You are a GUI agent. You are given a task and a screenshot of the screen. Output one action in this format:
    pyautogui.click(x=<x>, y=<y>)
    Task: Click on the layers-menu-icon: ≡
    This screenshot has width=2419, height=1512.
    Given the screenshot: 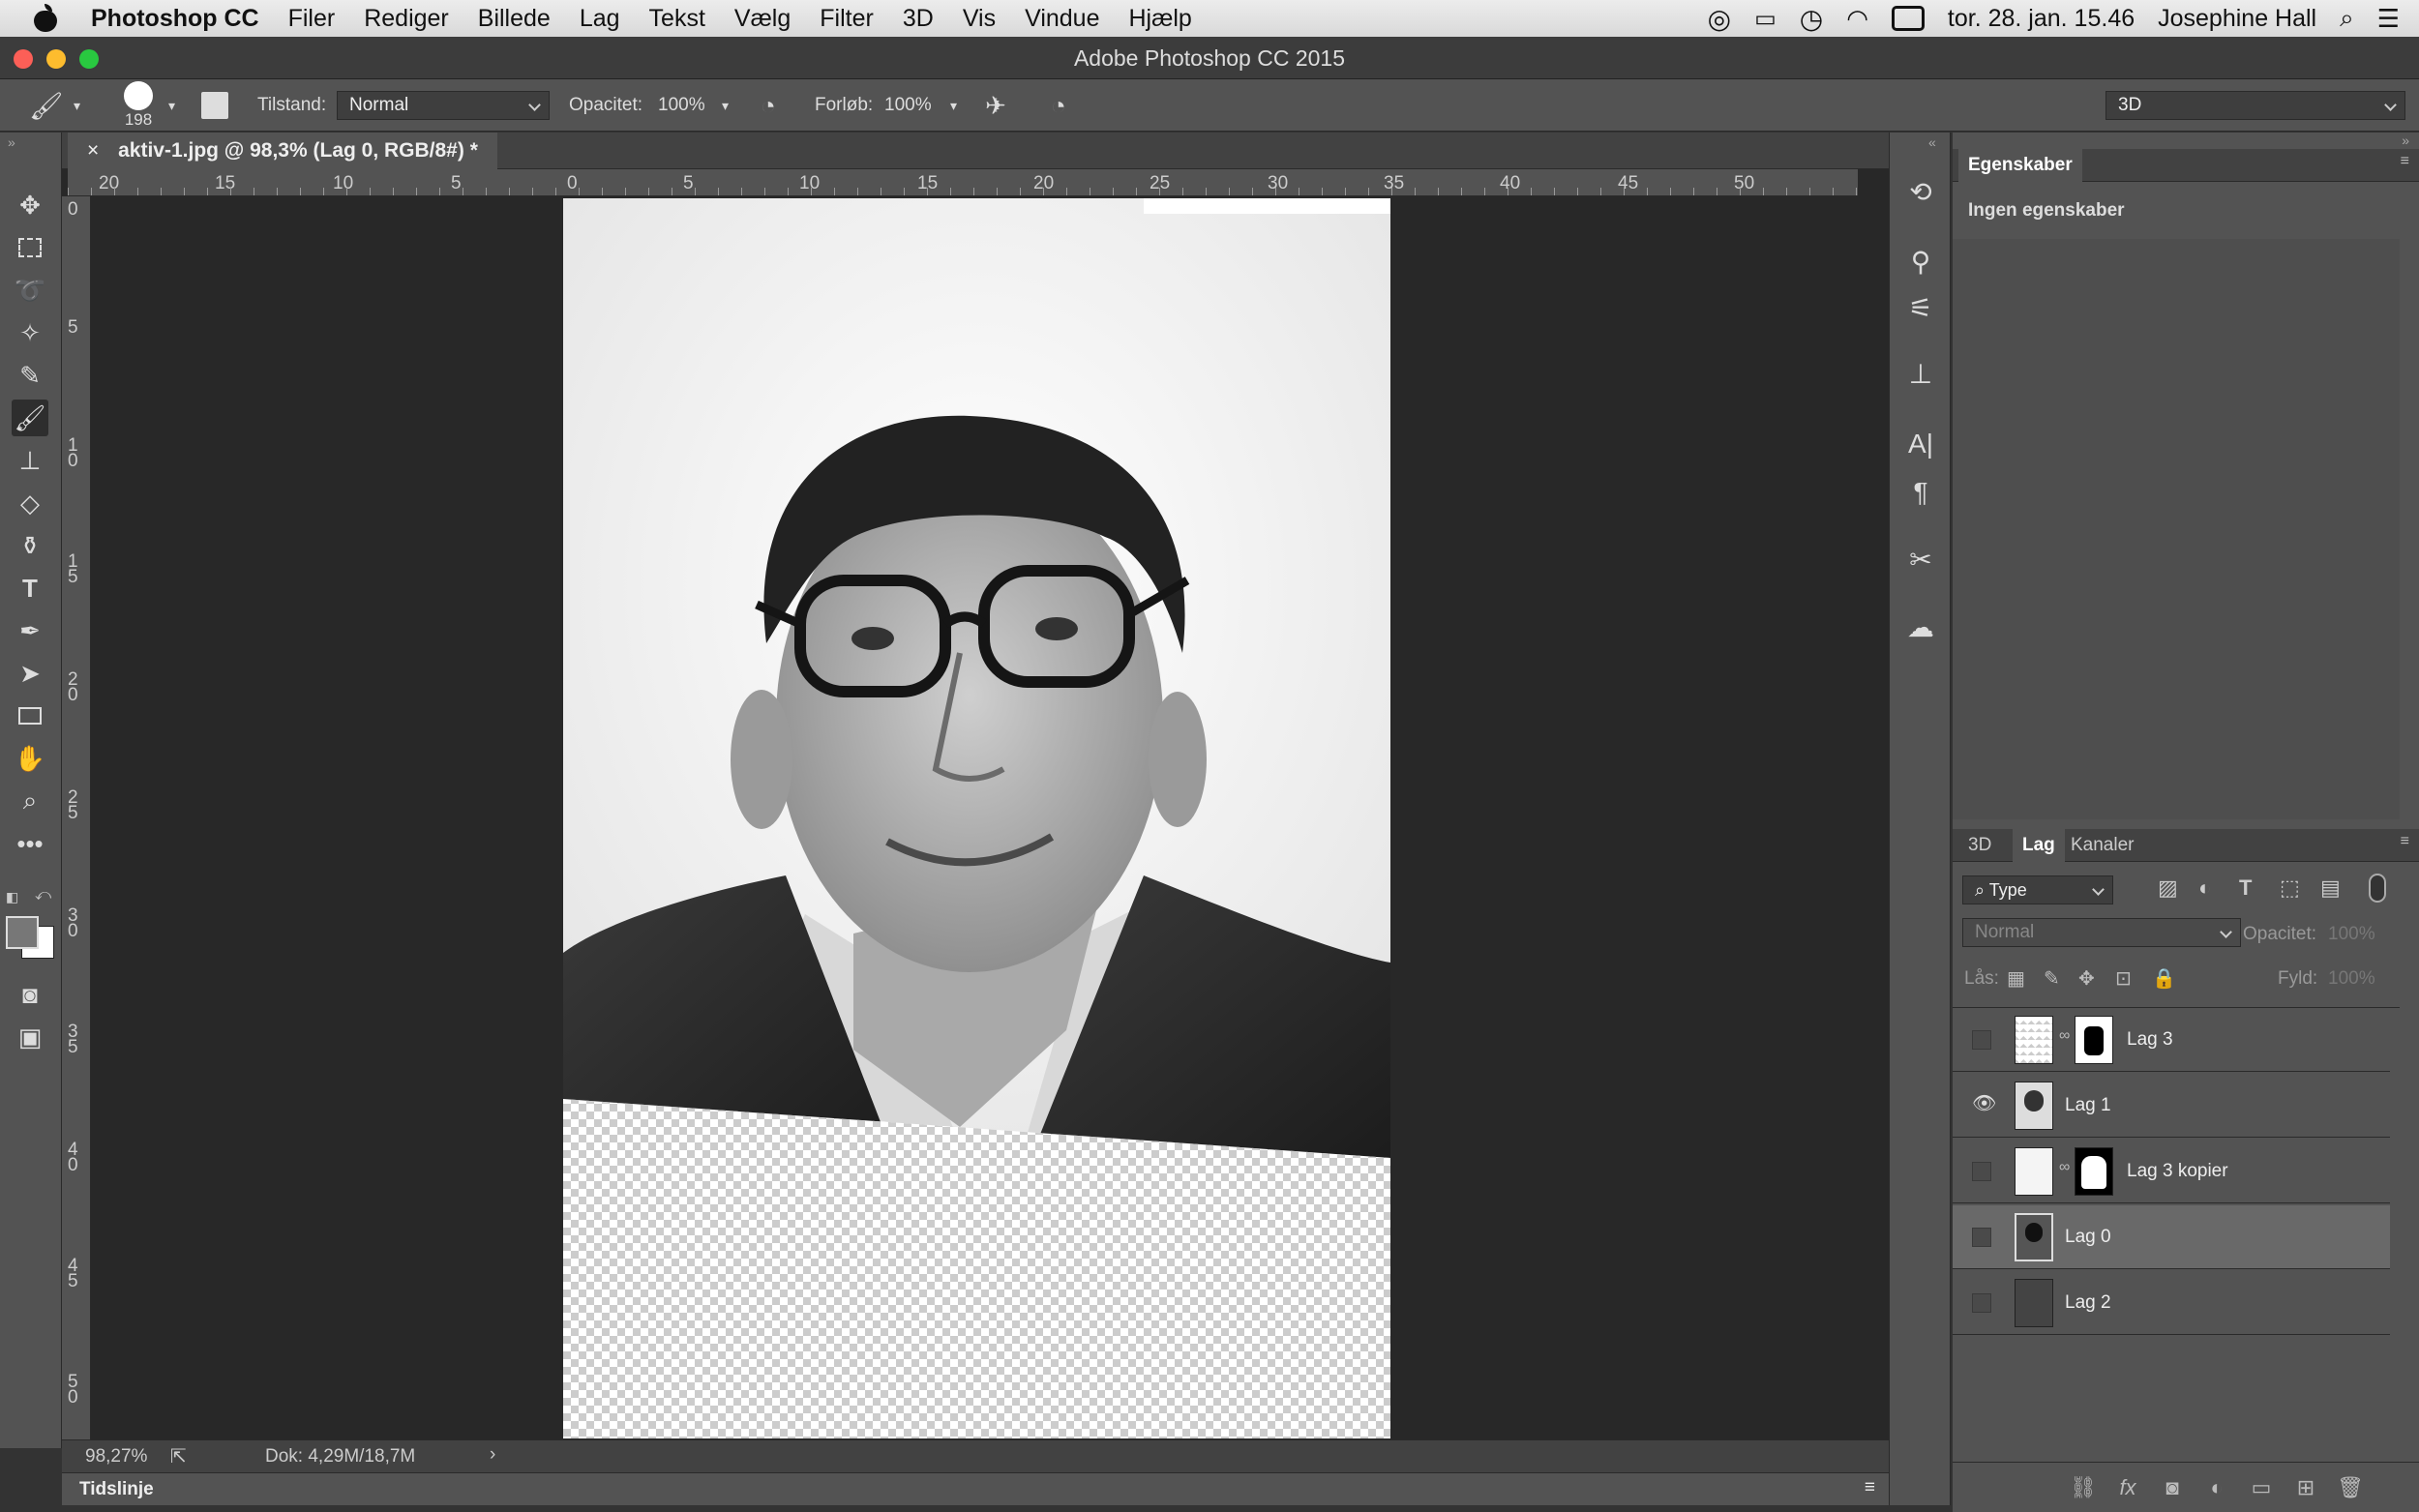 What is the action you would take?
    pyautogui.click(x=2405, y=842)
    